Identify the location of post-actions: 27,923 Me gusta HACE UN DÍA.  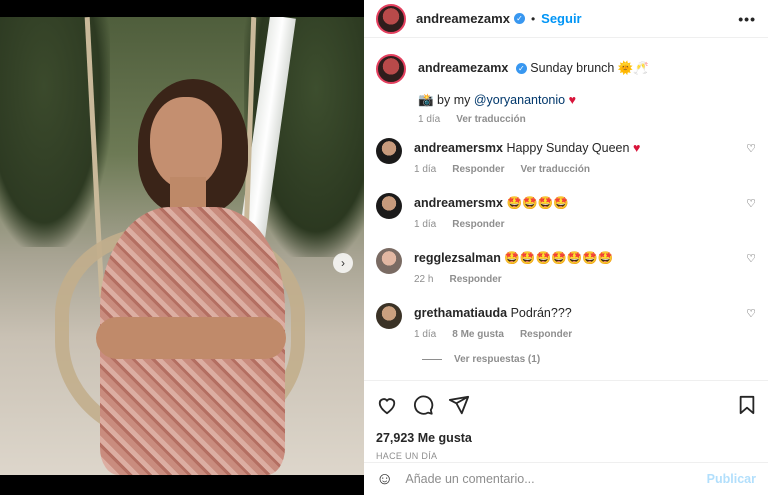
(566, 420).